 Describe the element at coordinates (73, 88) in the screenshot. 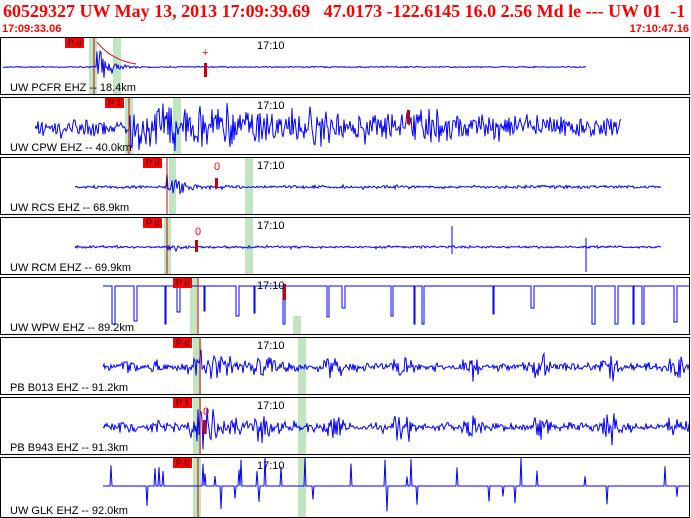

I see `trace-label: UW PCFR EHZ -- 18.4km` at that location.